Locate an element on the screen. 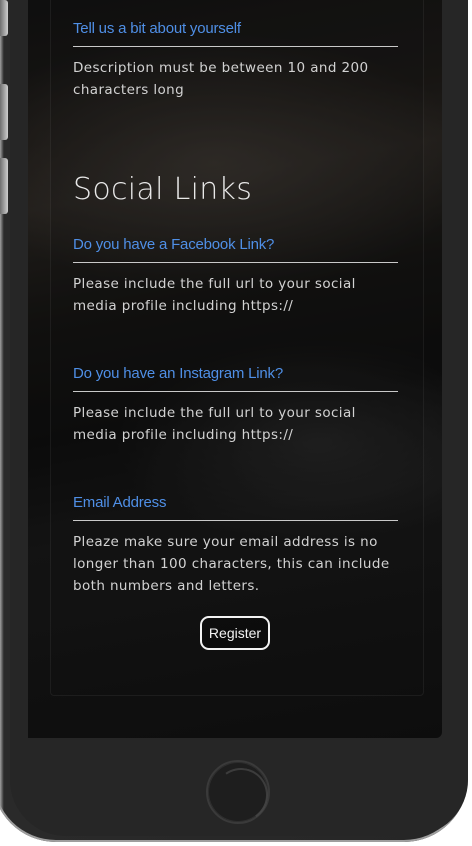 This screenshot has height=846, width=472. social-links-title: Social Links is located at coordinates (163, 189).